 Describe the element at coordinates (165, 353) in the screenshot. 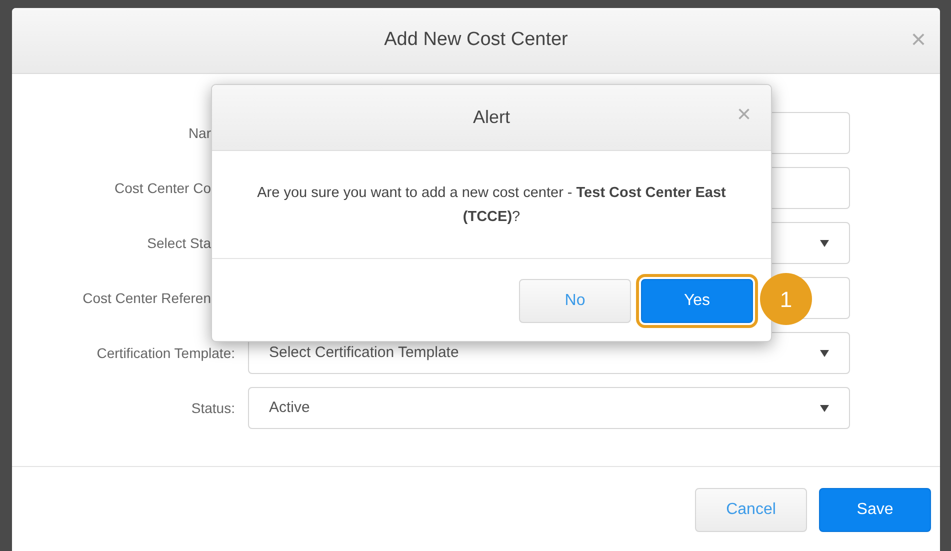

I see `field-label: Certification Template:` at that location.